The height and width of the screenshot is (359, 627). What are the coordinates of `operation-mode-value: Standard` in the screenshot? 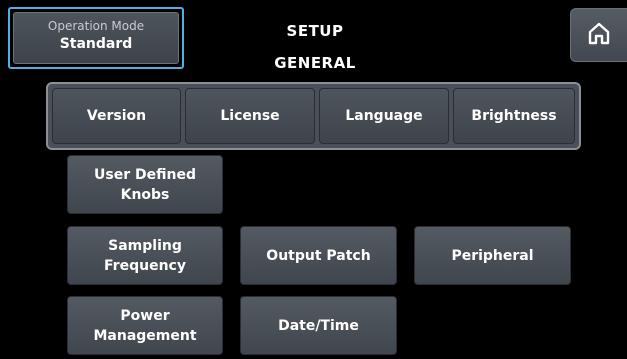 It's located at (96, 44).